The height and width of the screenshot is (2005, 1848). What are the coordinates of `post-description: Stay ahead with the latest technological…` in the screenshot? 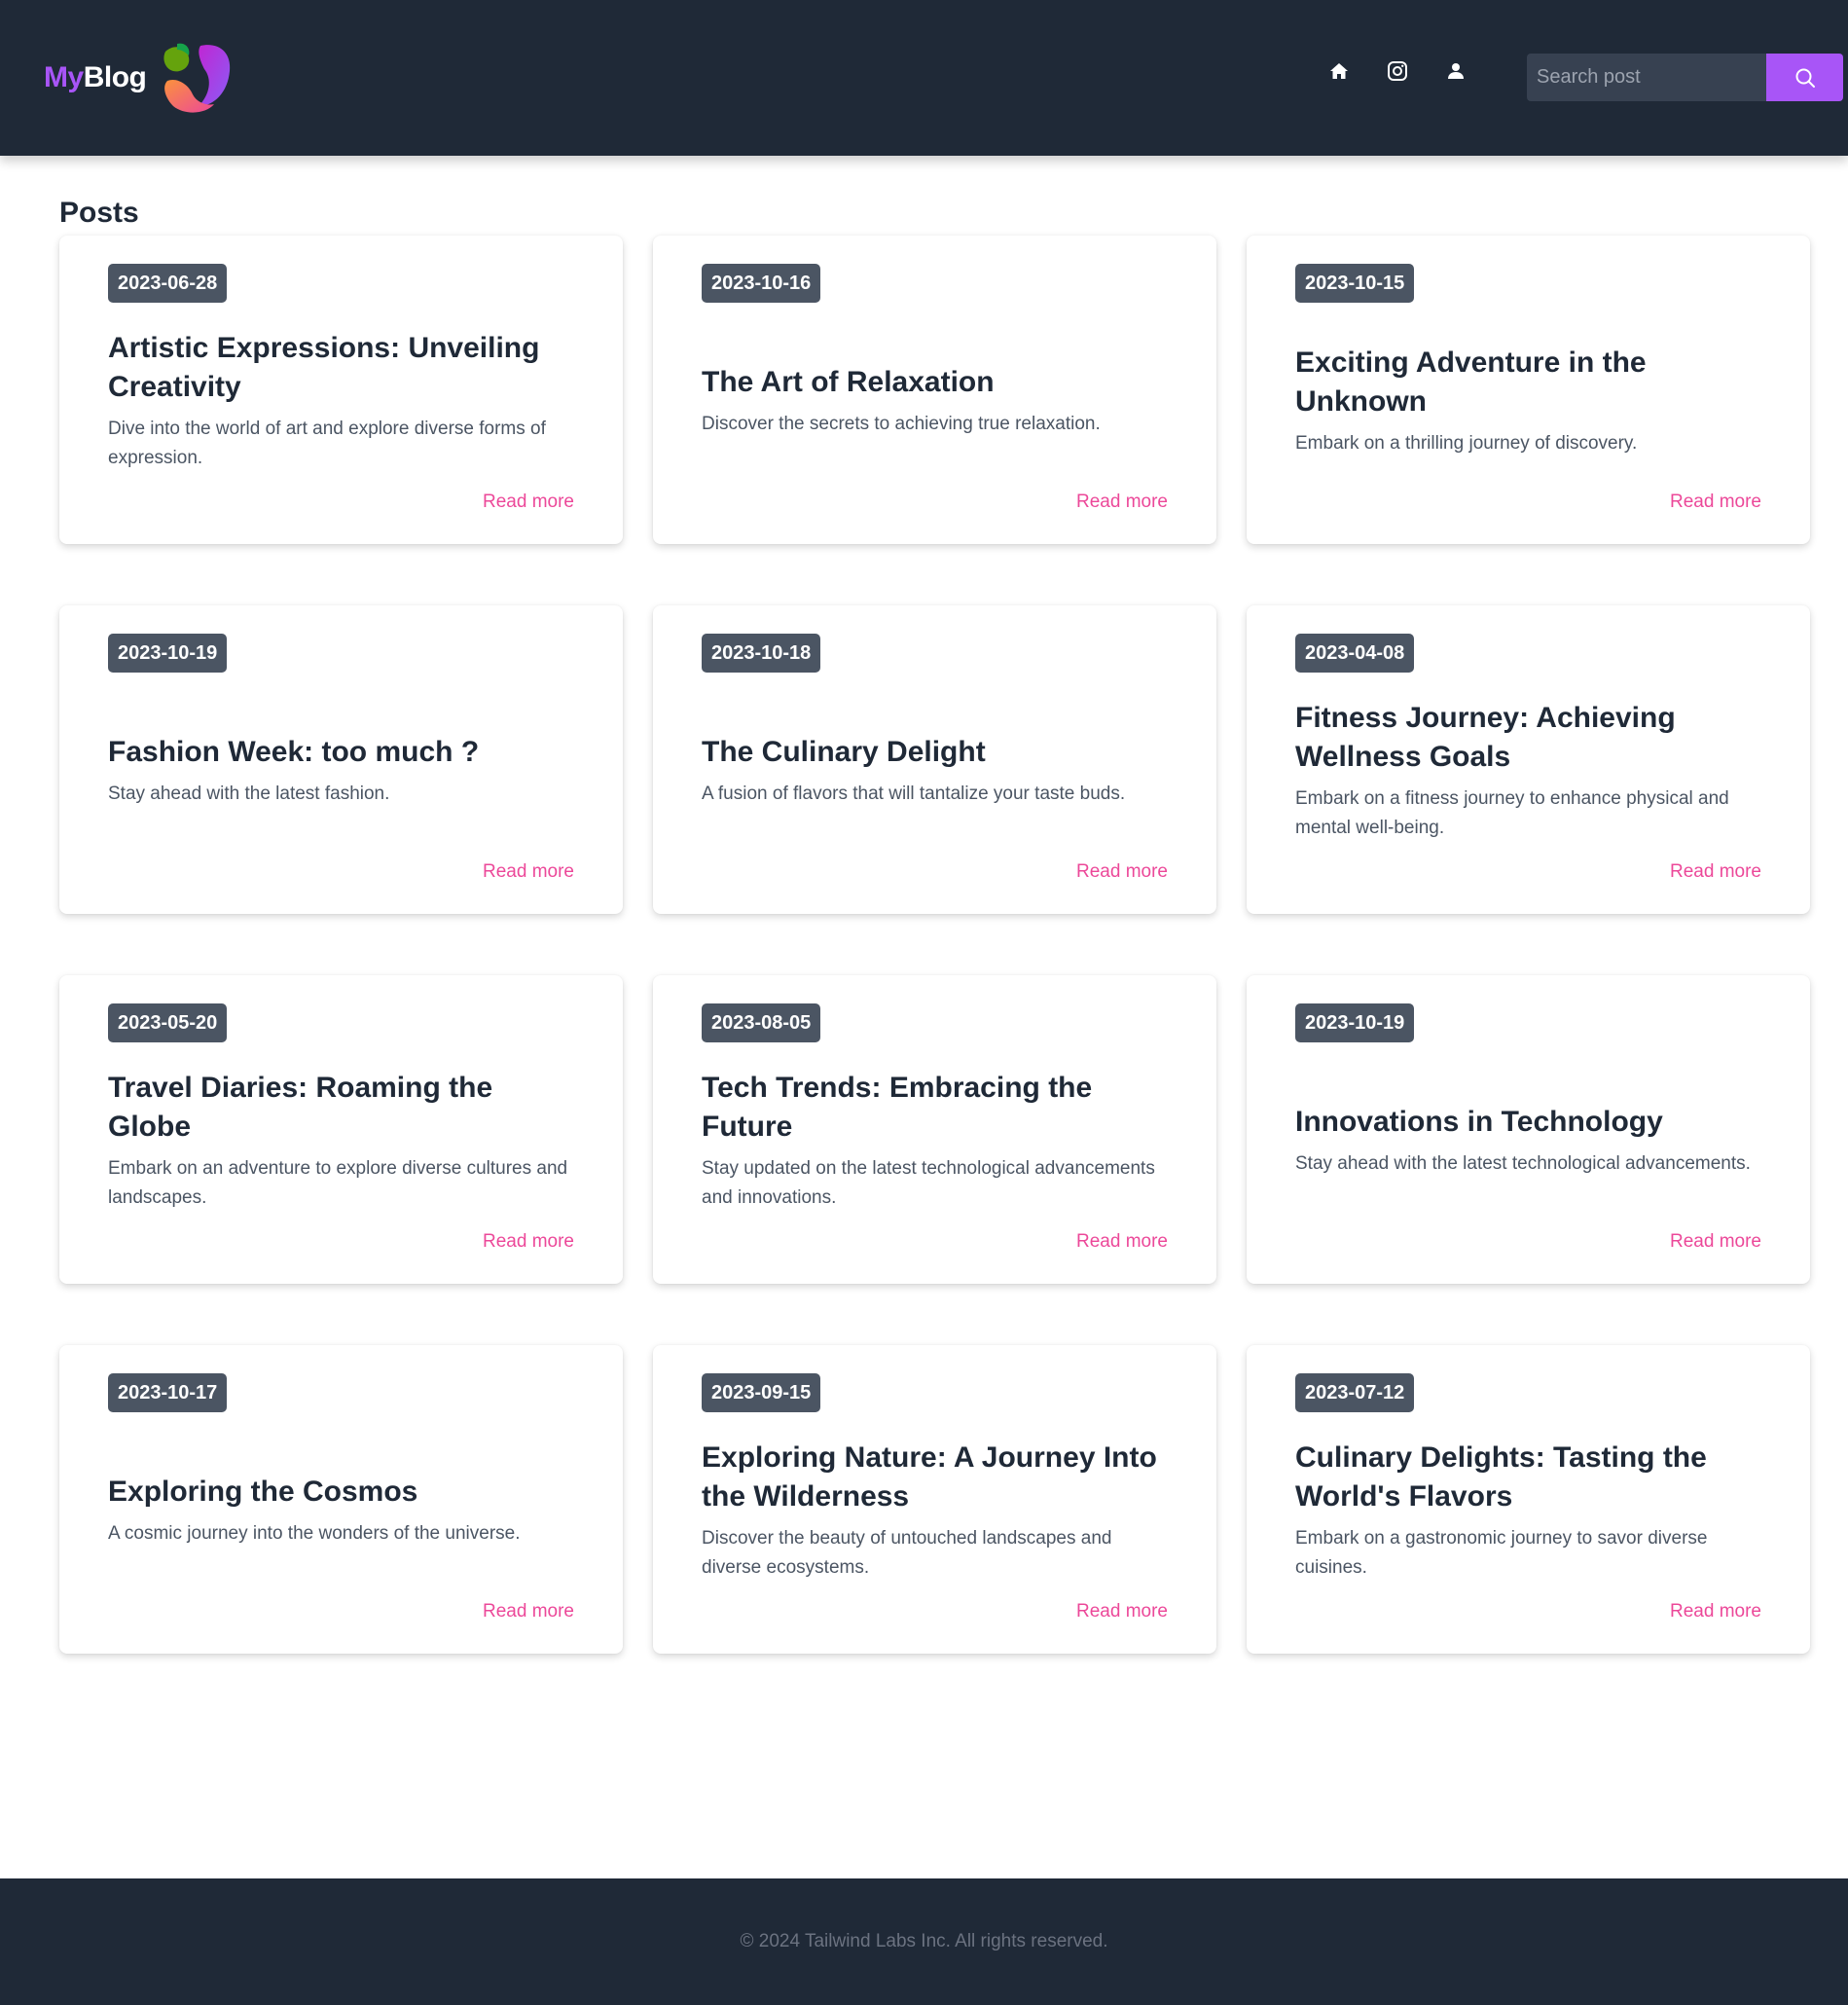 It's located at (1523, 1163).